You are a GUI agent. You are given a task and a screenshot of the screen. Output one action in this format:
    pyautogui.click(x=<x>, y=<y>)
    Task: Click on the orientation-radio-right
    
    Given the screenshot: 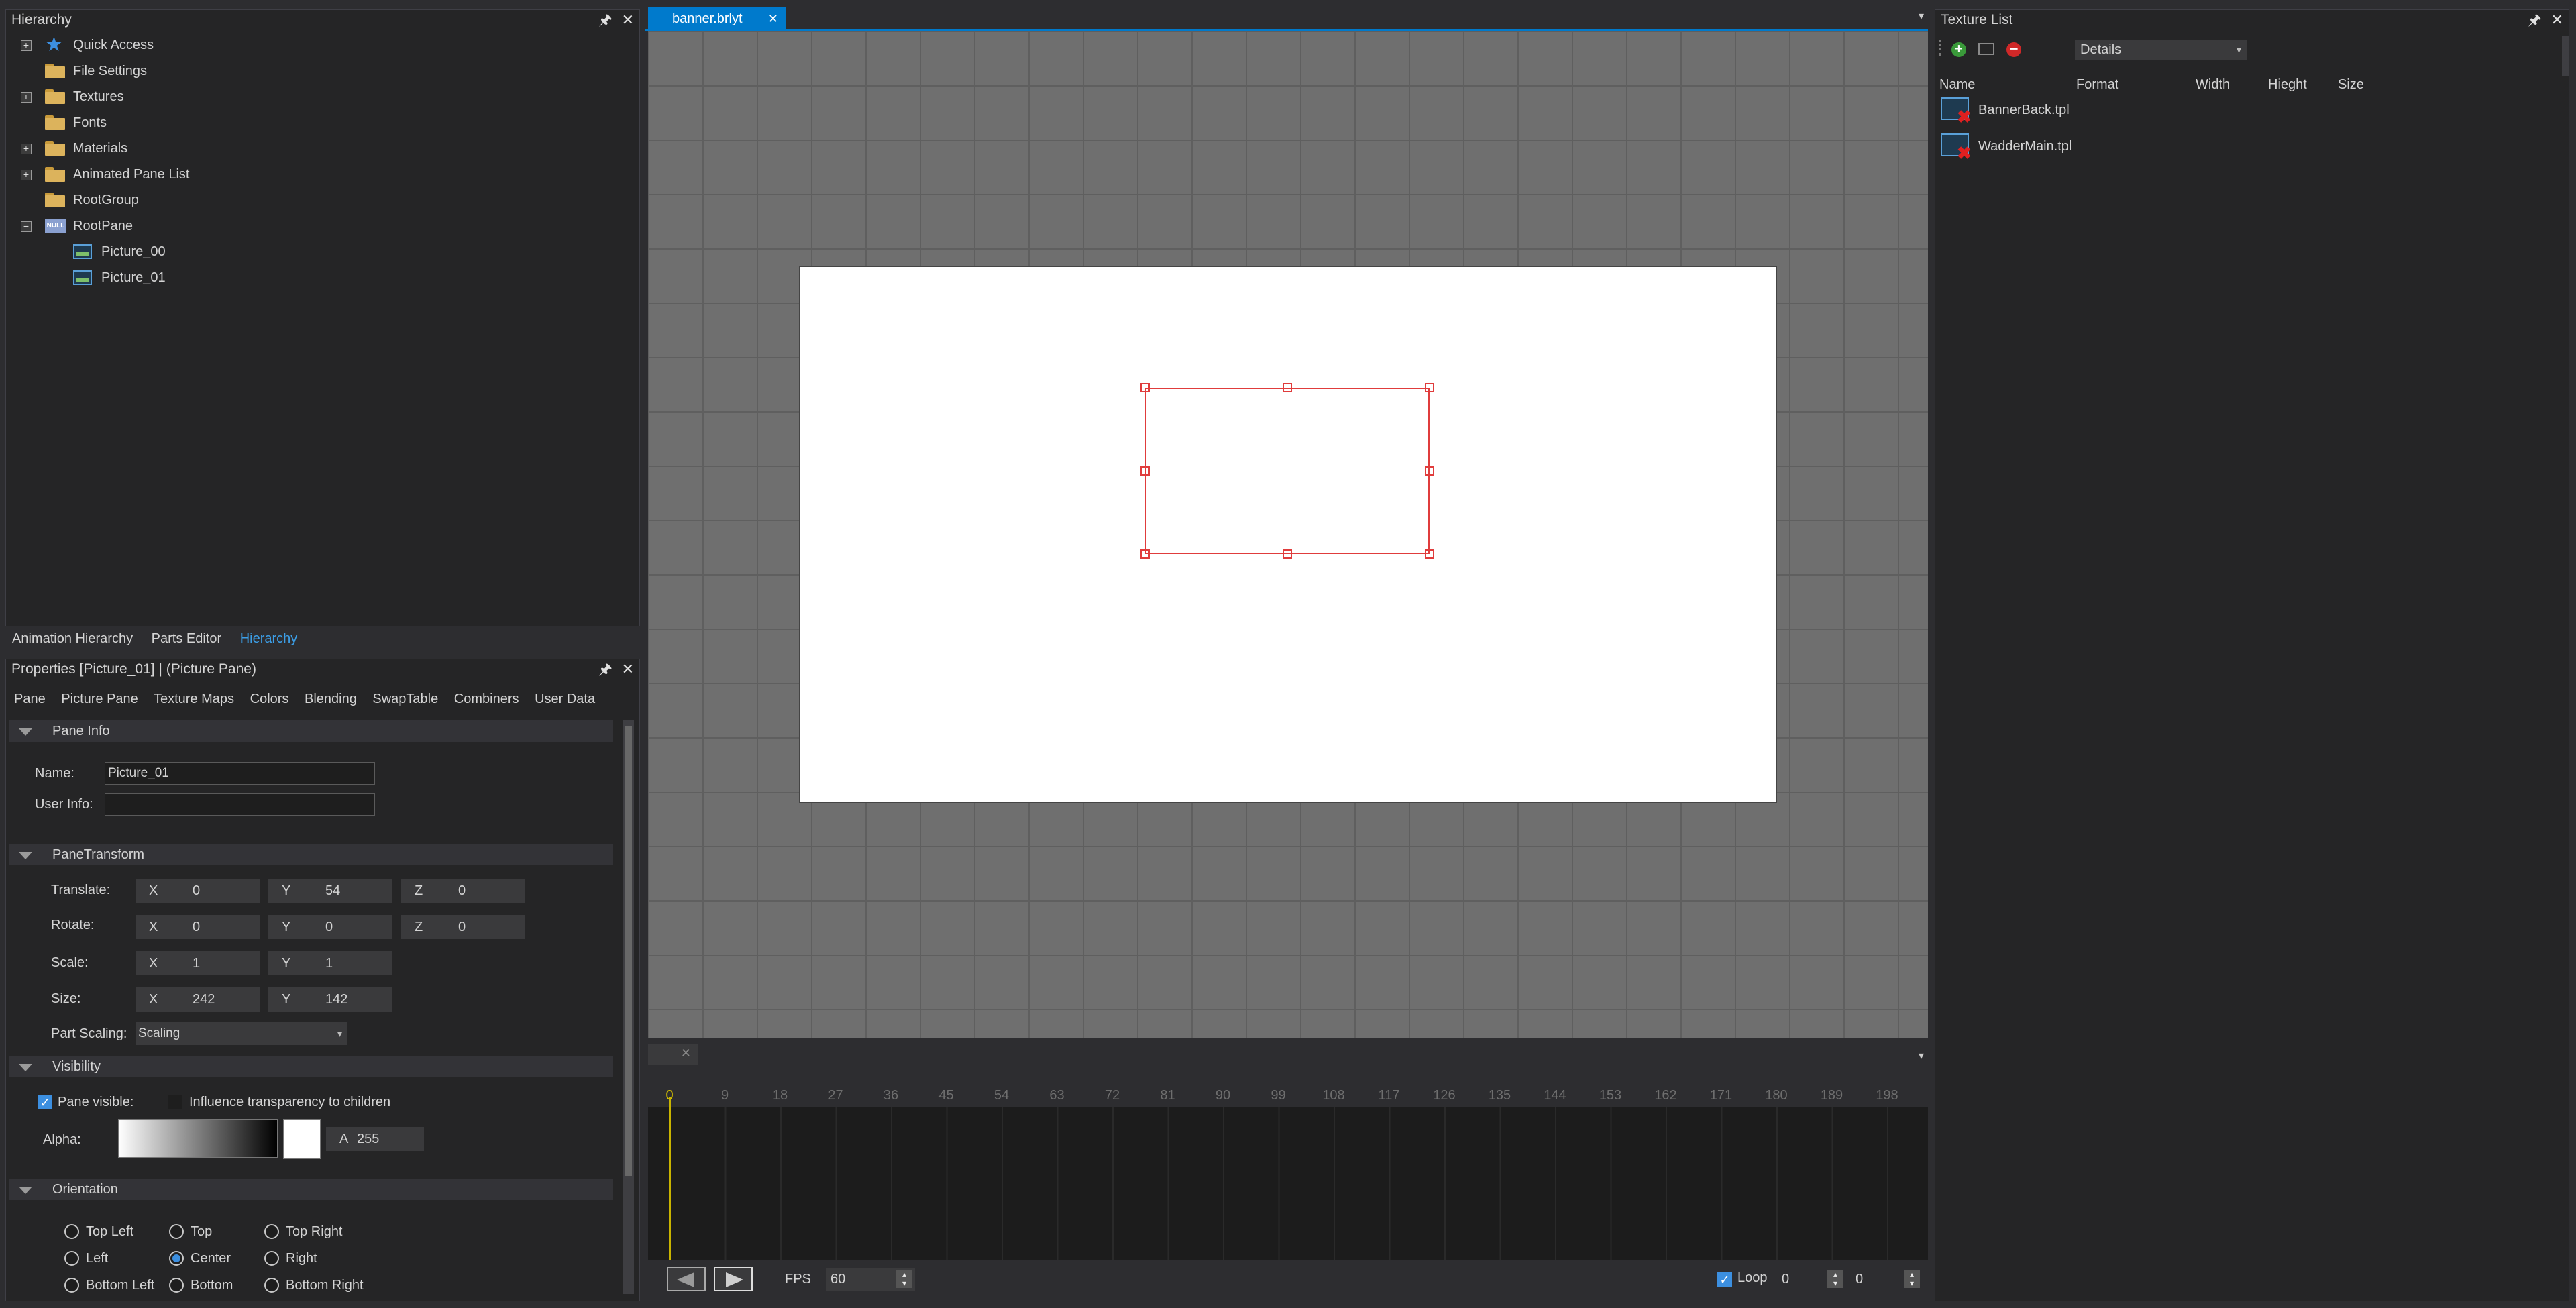 What is the action you would take?
    pyautogui.click(x=271, y=1258)
    